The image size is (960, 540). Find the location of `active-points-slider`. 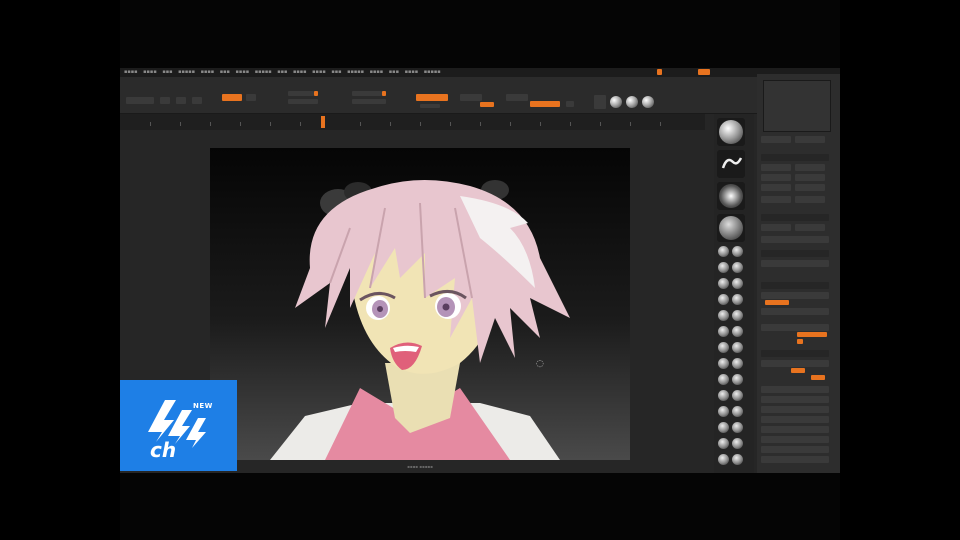

active-points-slider is located at coordinates (545, 104).